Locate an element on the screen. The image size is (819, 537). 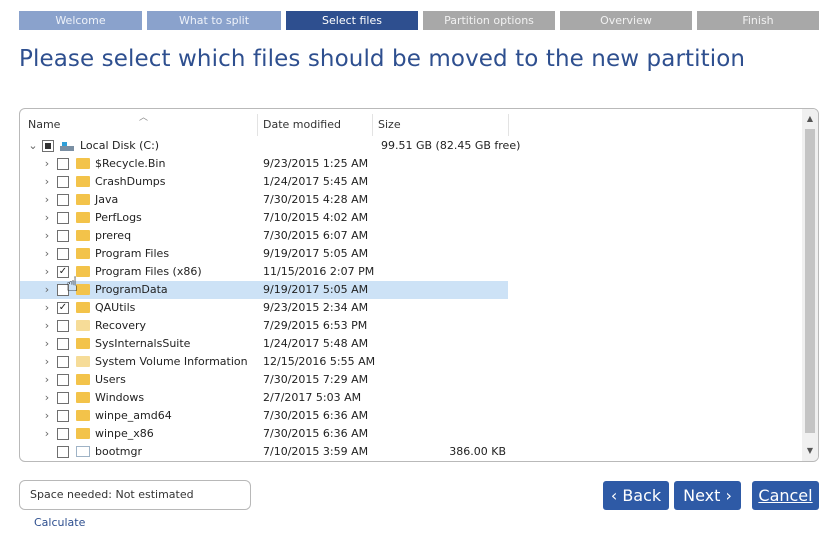
tree-row: › ✓ Program Files (x86) 11/15/2016 2:07 PM is located at coordinates (410, 272).